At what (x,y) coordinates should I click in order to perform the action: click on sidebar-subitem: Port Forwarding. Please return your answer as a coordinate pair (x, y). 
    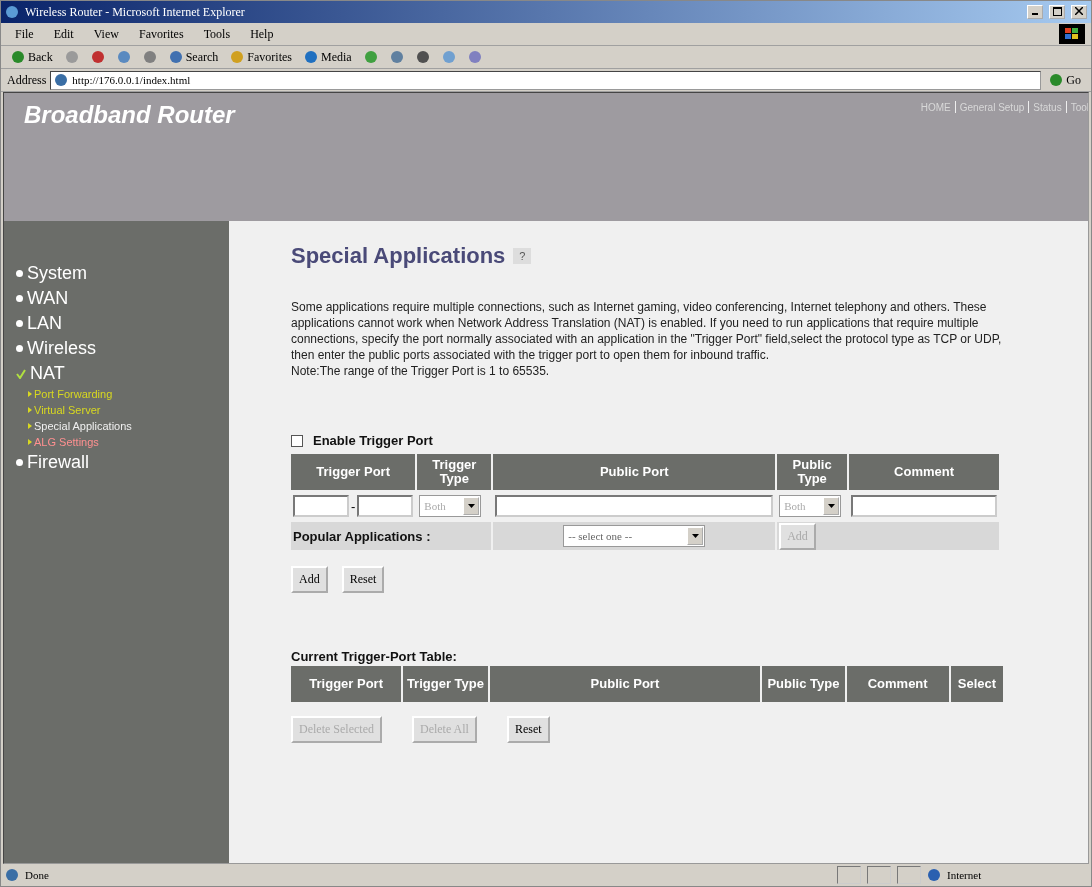
    Looking at the image, I should click on (122, 394).